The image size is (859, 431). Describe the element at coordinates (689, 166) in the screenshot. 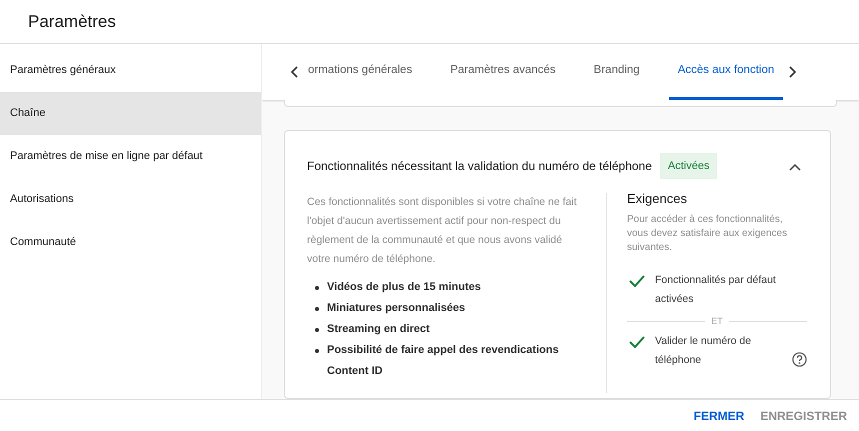

I see `status-label: Activées` at that location.